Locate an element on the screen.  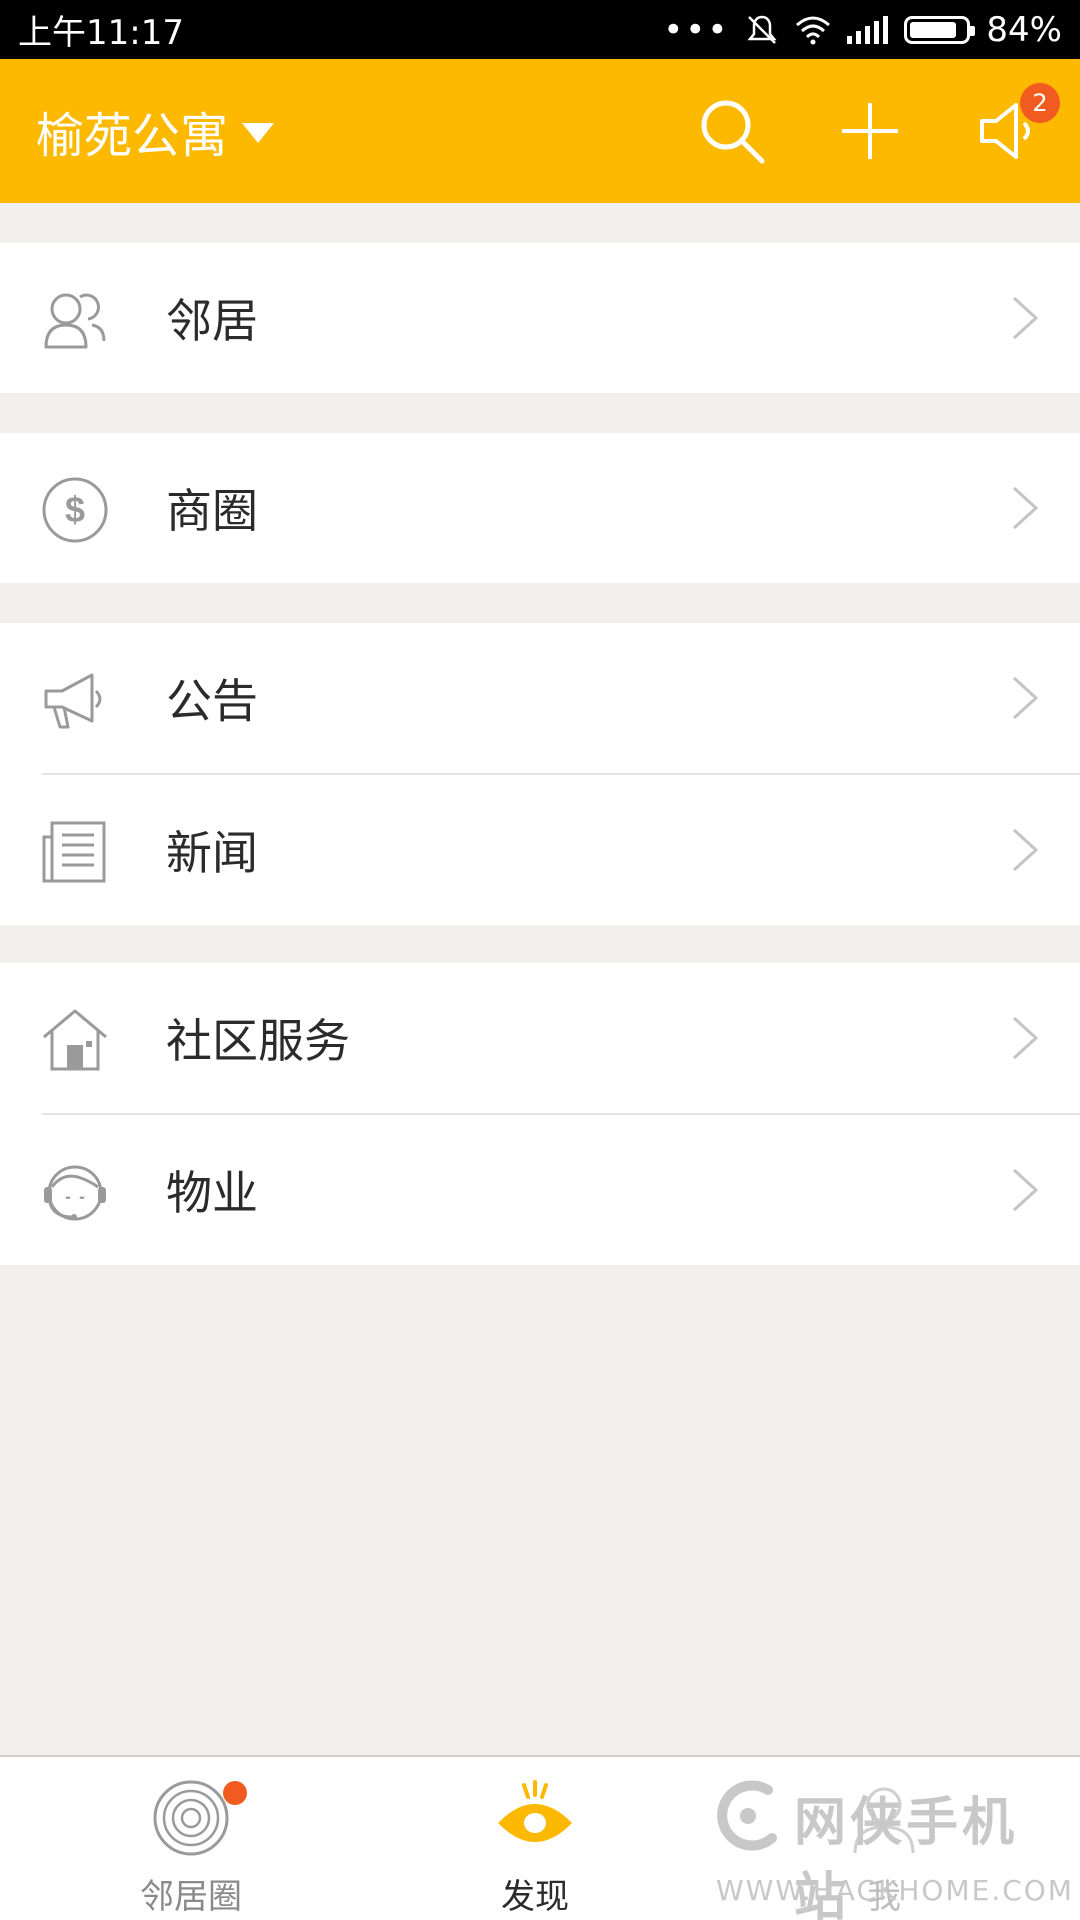
menu-item-neighbors: 邻居 is located at coordinates (540, 318).